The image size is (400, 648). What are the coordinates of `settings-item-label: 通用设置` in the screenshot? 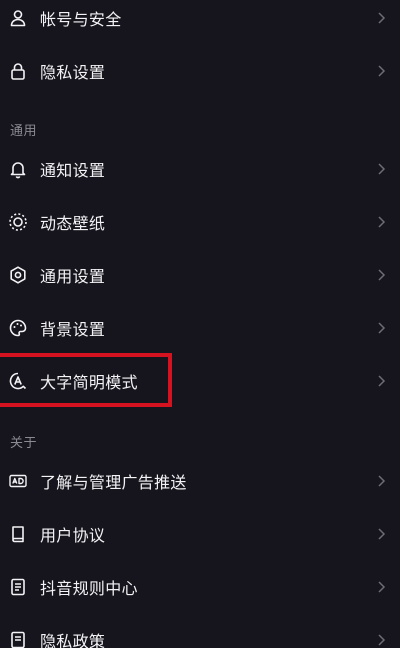 It's located at (73, 276).